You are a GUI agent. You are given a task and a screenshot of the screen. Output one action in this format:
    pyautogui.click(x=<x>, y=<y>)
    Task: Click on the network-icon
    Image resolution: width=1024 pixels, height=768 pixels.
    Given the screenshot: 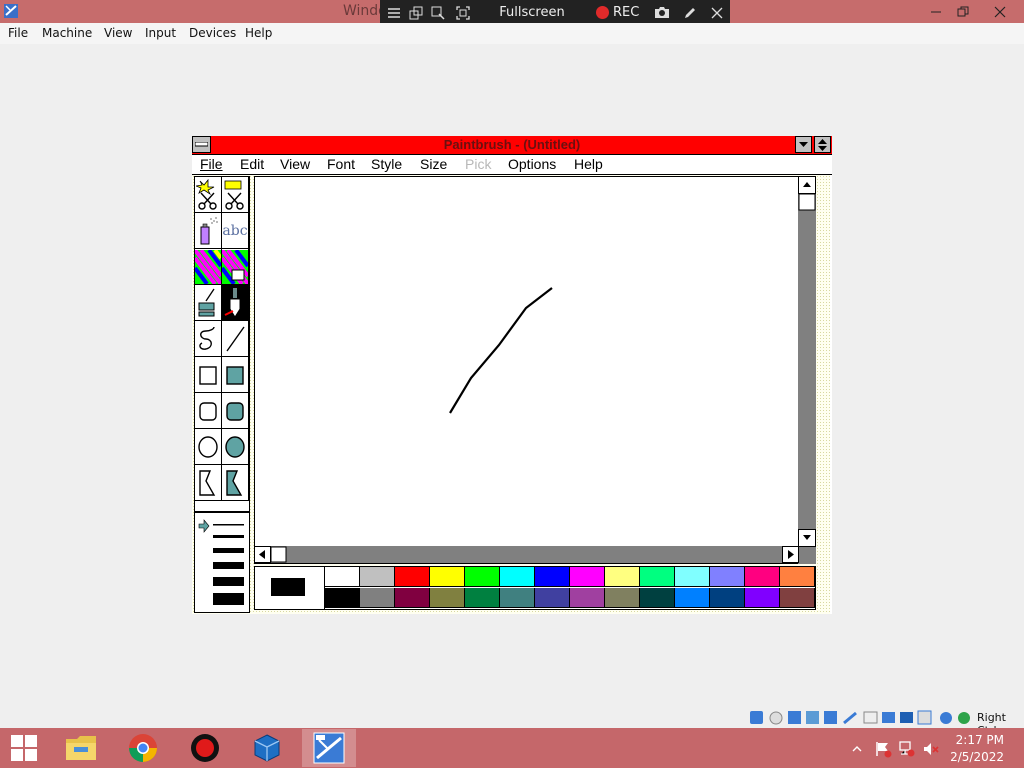 What is the action you would take?
    pyautogui.click(x=907, y=749)
    